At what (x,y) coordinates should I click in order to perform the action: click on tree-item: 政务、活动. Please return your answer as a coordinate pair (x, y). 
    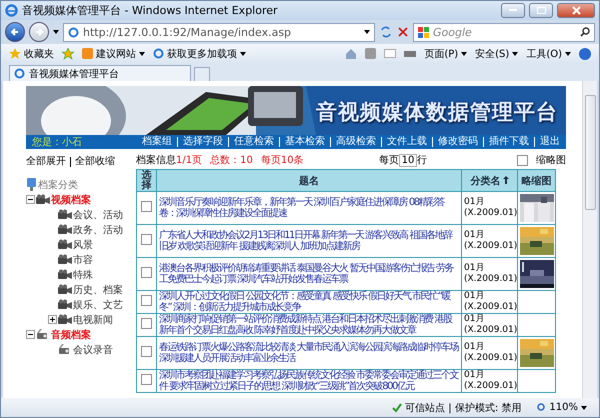
    Looking at the image, I should click on (98, 229).